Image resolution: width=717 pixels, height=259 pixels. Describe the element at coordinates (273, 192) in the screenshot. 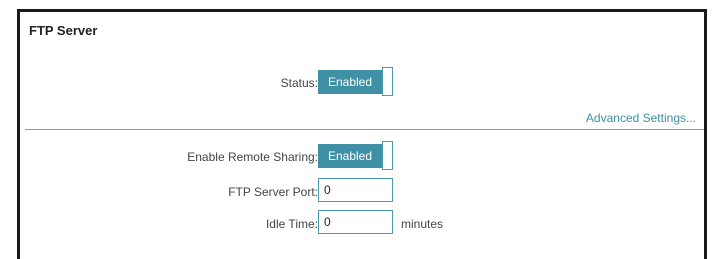

I see `ftp-port-label: FTP Server Port:` at that location.